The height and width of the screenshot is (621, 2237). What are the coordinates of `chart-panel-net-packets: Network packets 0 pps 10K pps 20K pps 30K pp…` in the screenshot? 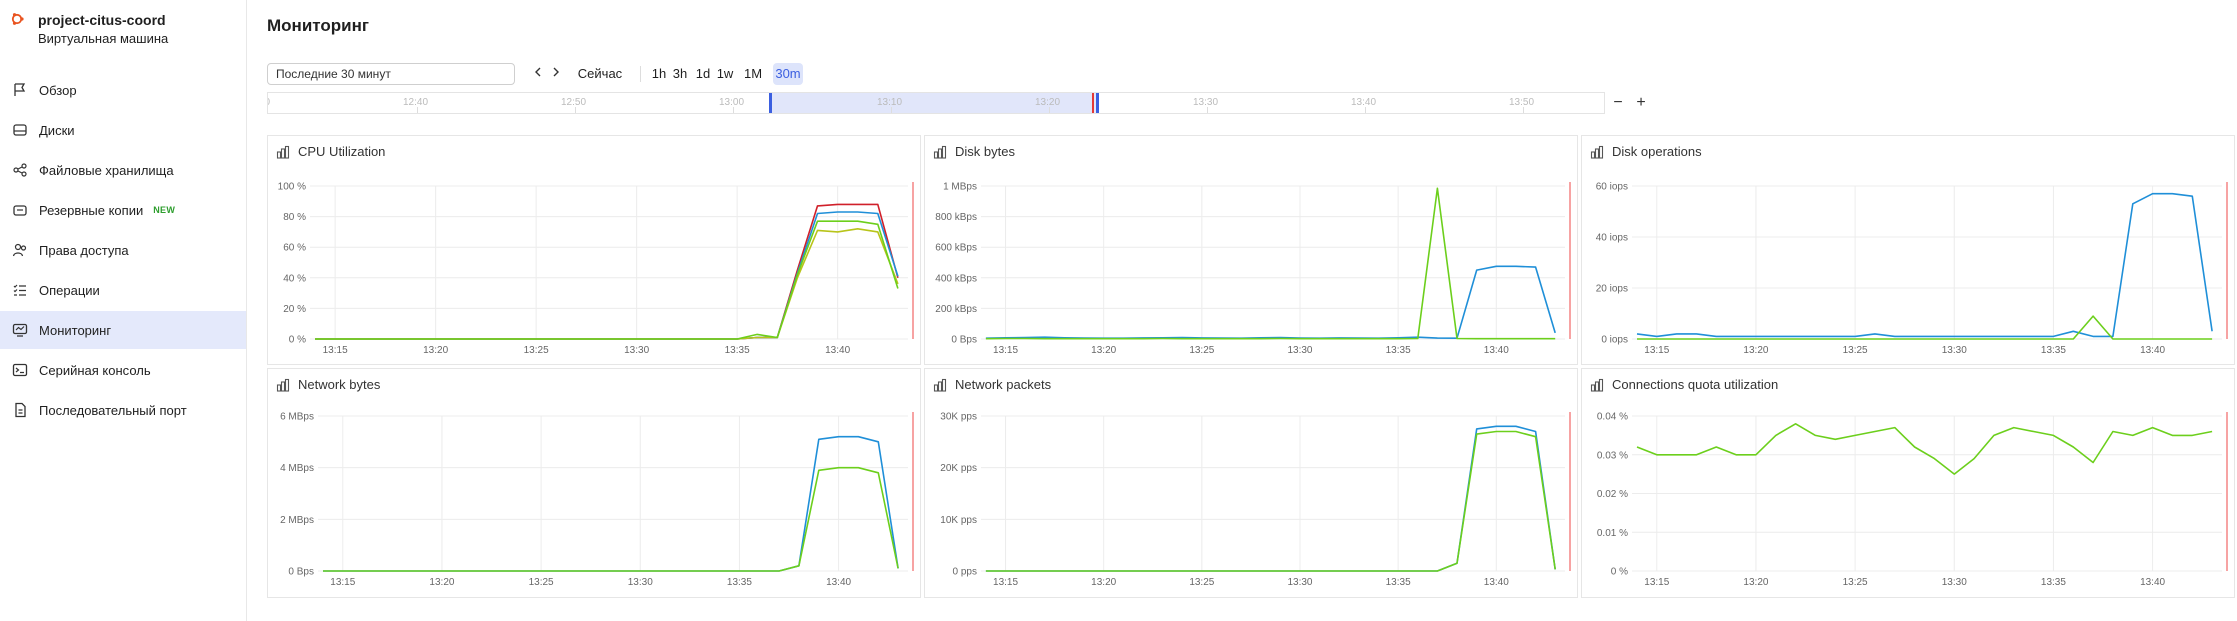 It's located at (1251, 483).